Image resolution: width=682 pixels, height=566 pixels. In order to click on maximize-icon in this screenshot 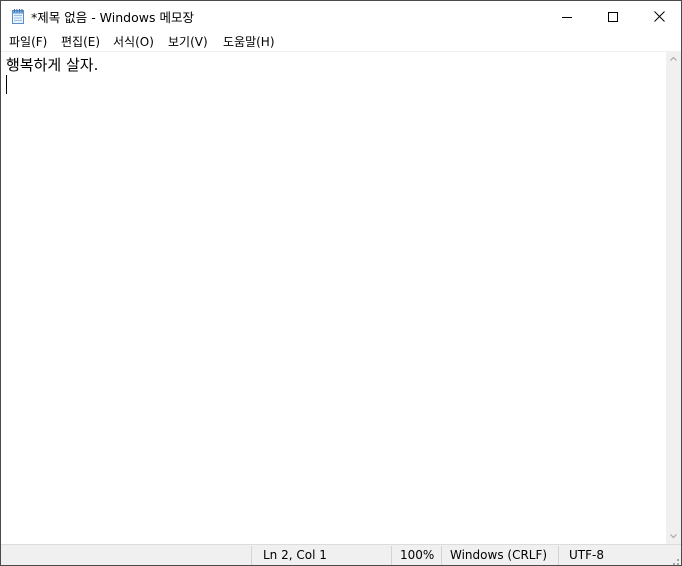, I will do `click(613, 16)`.